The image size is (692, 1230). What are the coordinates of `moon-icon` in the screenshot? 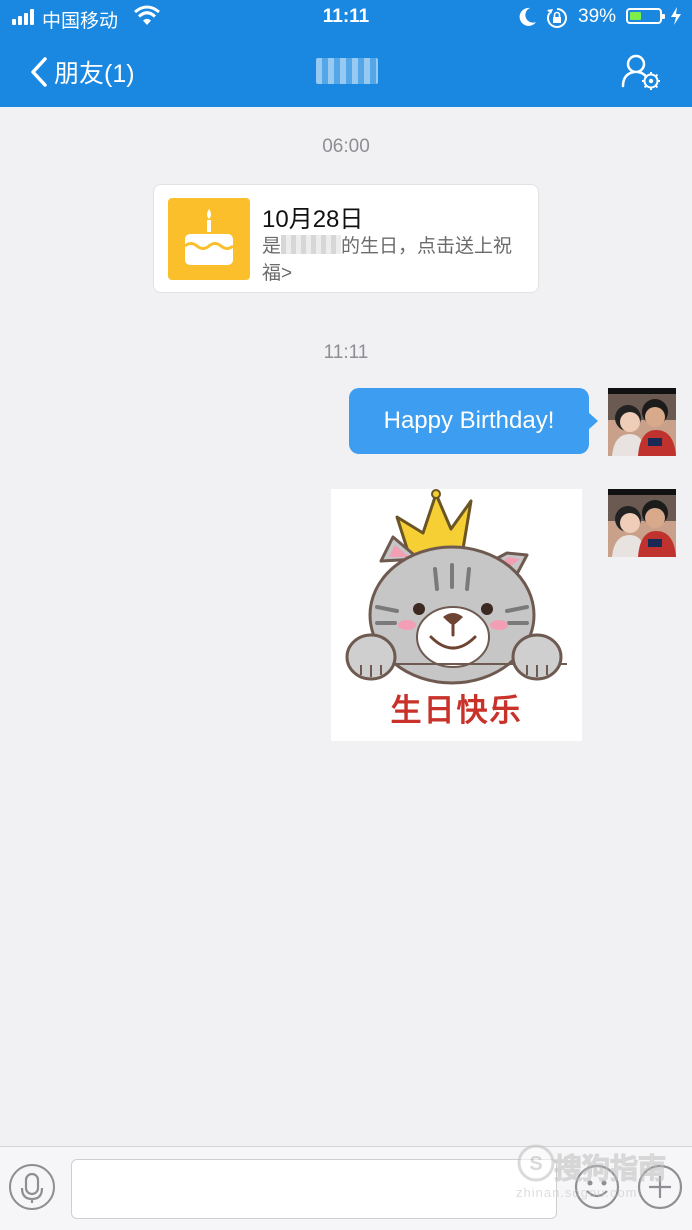 It's located at (527, 16).